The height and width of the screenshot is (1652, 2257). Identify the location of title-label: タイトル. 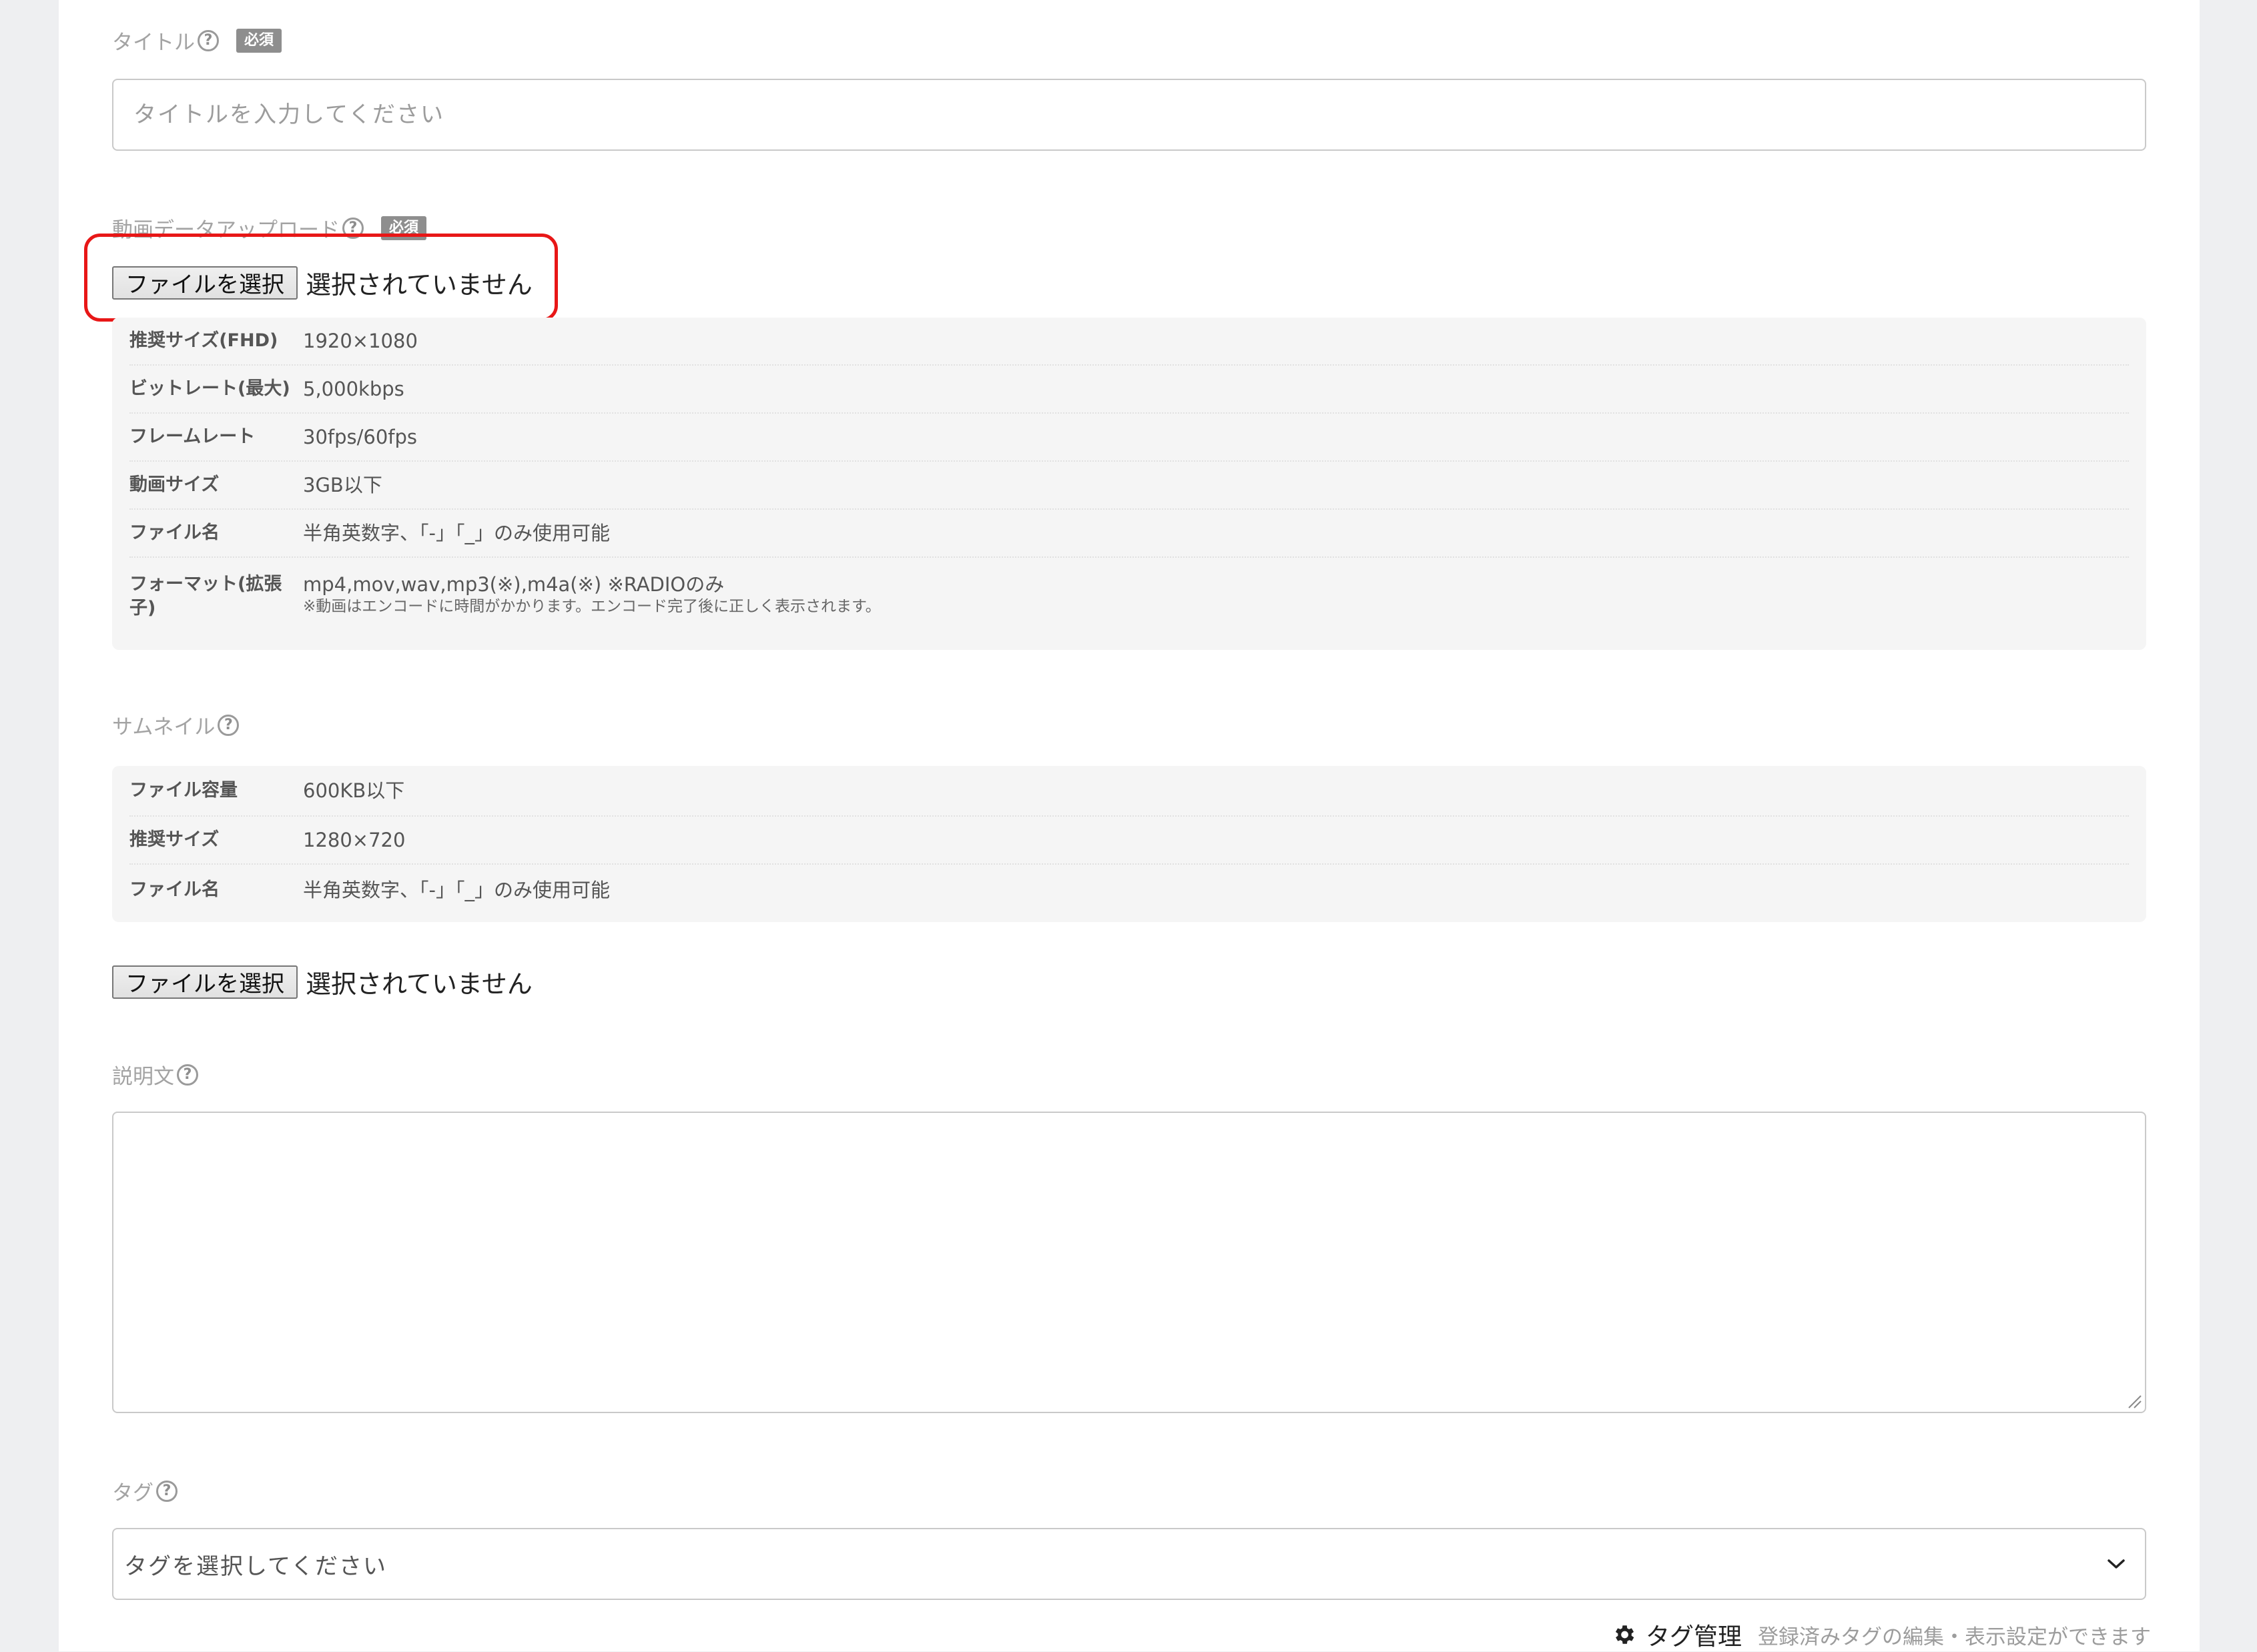
(153, 43).